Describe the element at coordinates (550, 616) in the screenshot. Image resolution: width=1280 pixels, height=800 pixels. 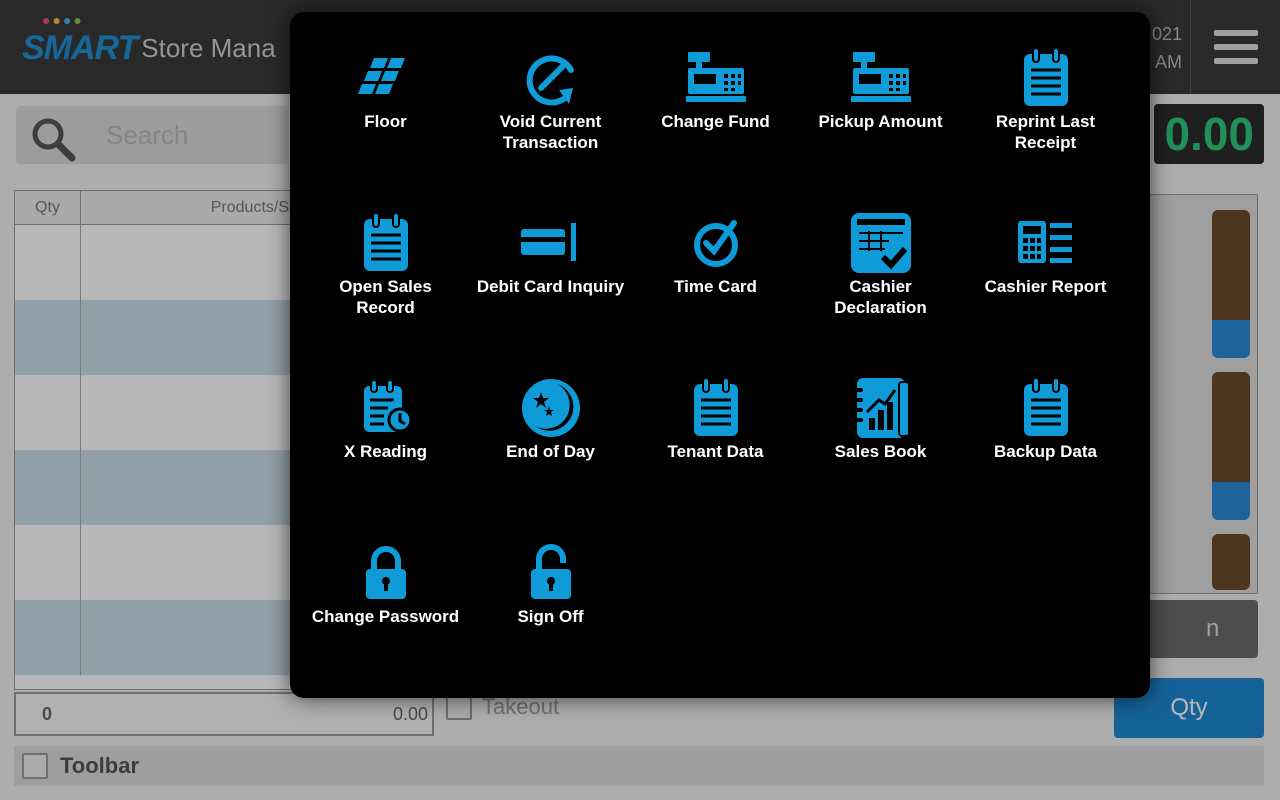
I see `menu-item-label: Sign Off` at that location.